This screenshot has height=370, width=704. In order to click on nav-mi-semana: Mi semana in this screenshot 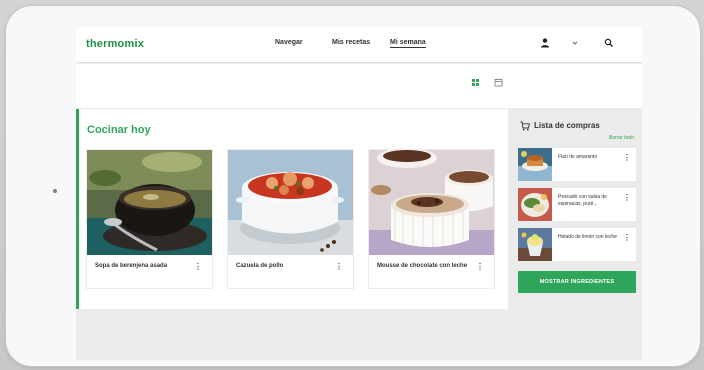, I will do `click(408, 43)`.